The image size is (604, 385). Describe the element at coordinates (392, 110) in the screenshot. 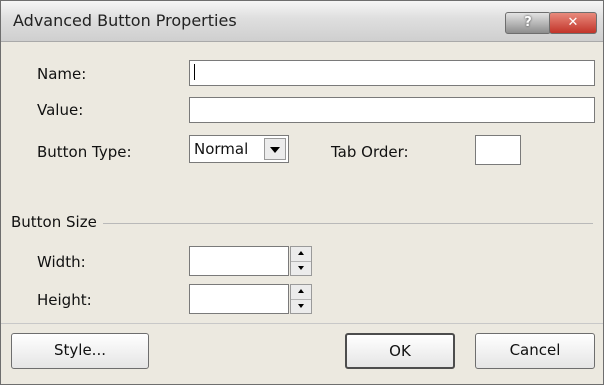

I see `value-input` at that location.